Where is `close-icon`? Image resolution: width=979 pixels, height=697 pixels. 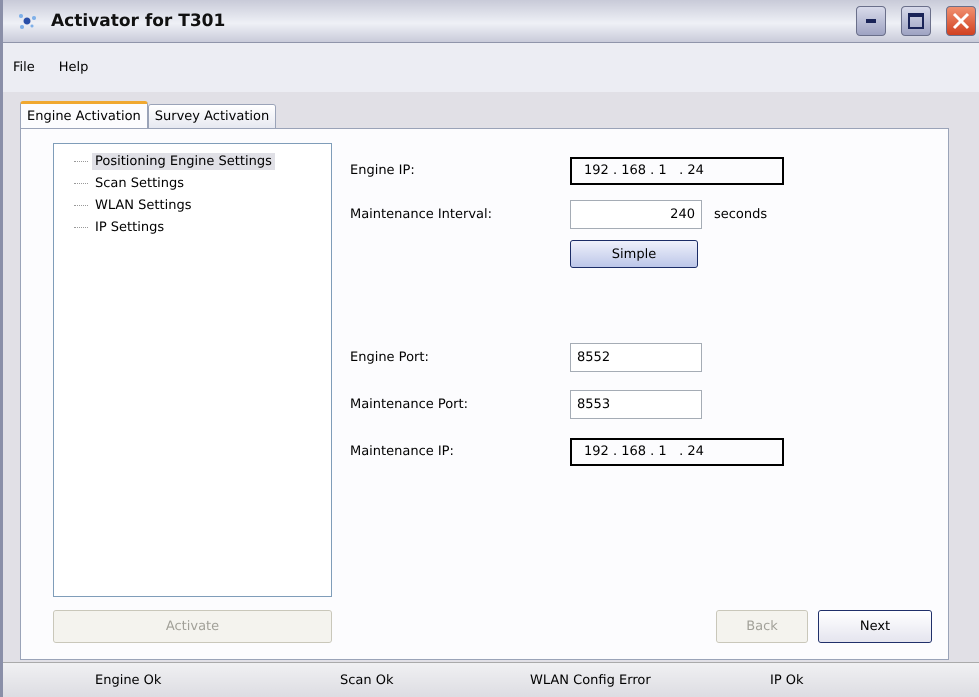 close-icon is located at coordinates (961, 21).